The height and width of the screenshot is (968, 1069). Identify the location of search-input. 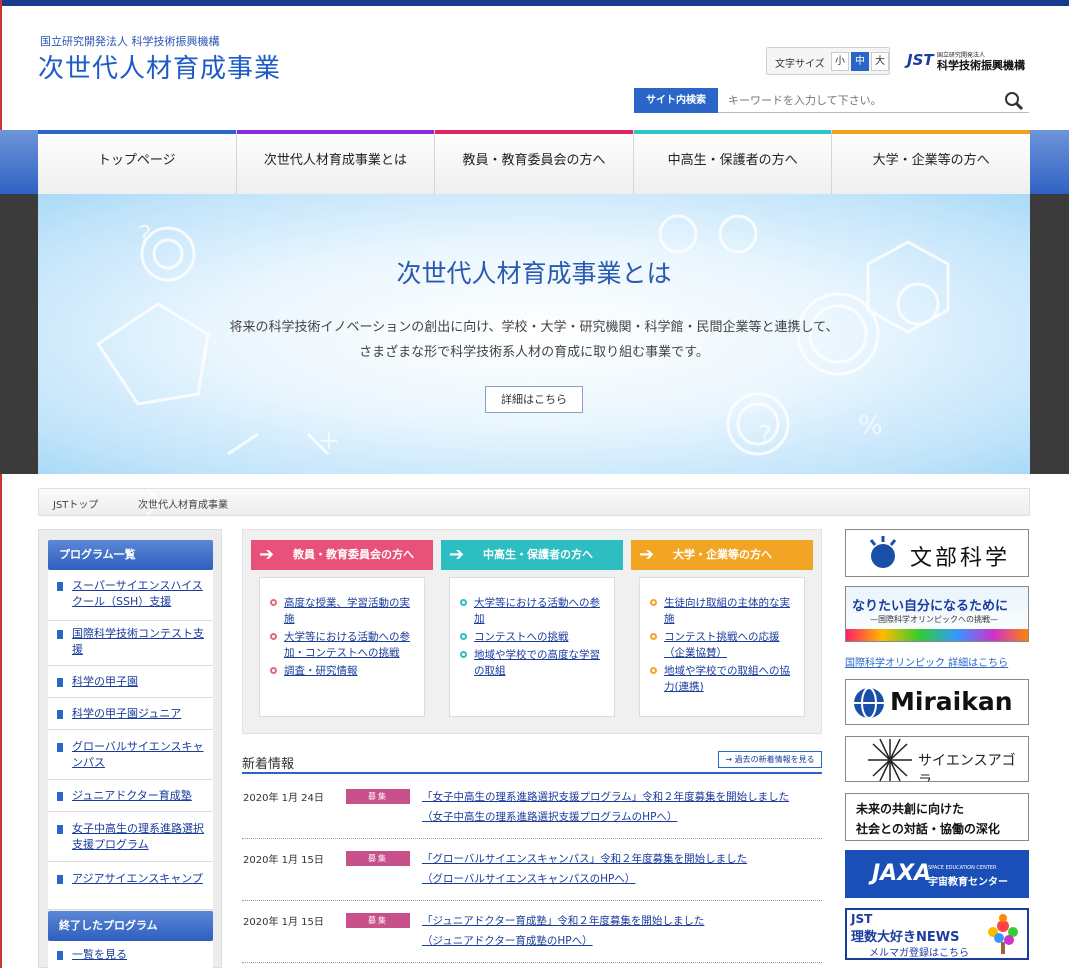
(873, 100).